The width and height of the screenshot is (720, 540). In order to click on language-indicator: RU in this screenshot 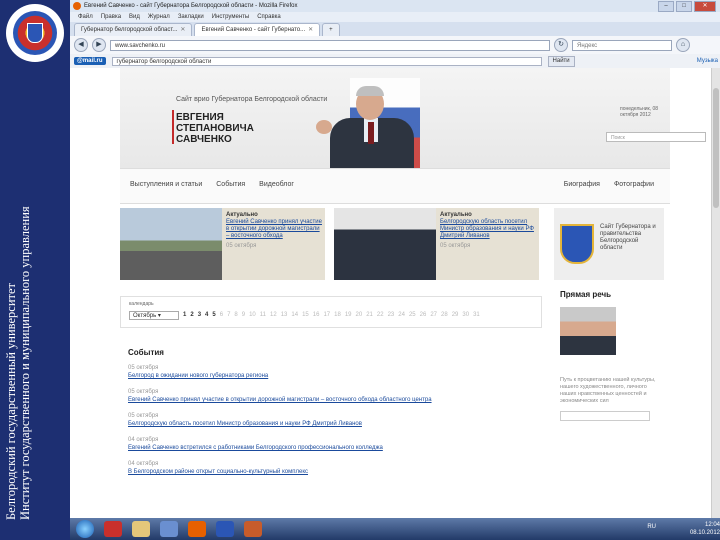, I will do `click(651, 527)`.